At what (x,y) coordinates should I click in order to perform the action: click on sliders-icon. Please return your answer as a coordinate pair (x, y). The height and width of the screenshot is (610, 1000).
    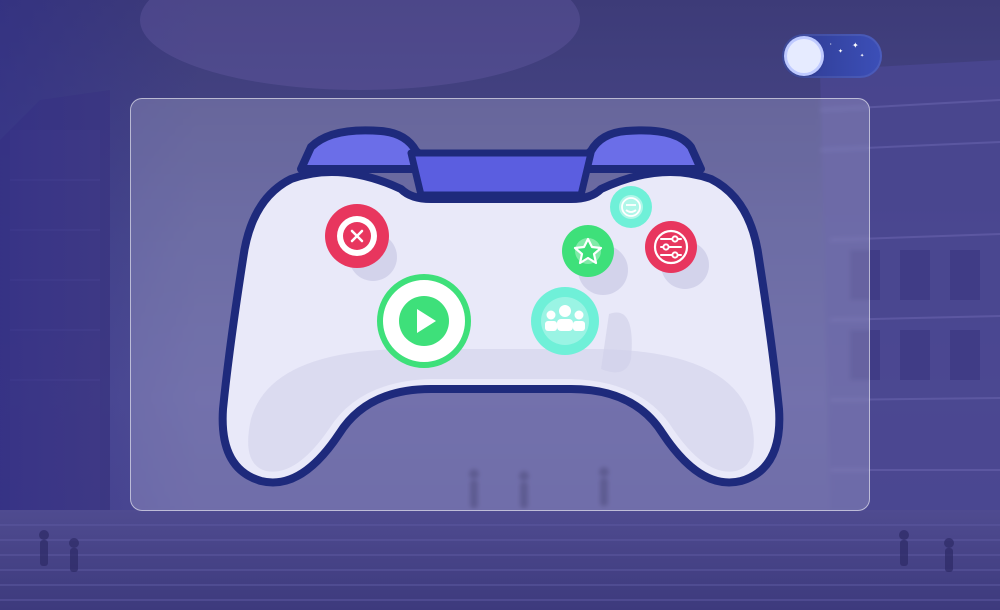
    Looking at the image, I should click on (671, 247).